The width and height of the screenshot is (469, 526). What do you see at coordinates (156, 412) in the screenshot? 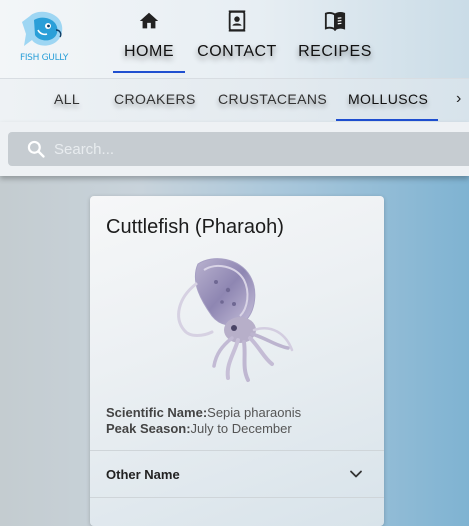
I see `scientific-name-label: Scientific Name:` at bounding box center [156, 412].